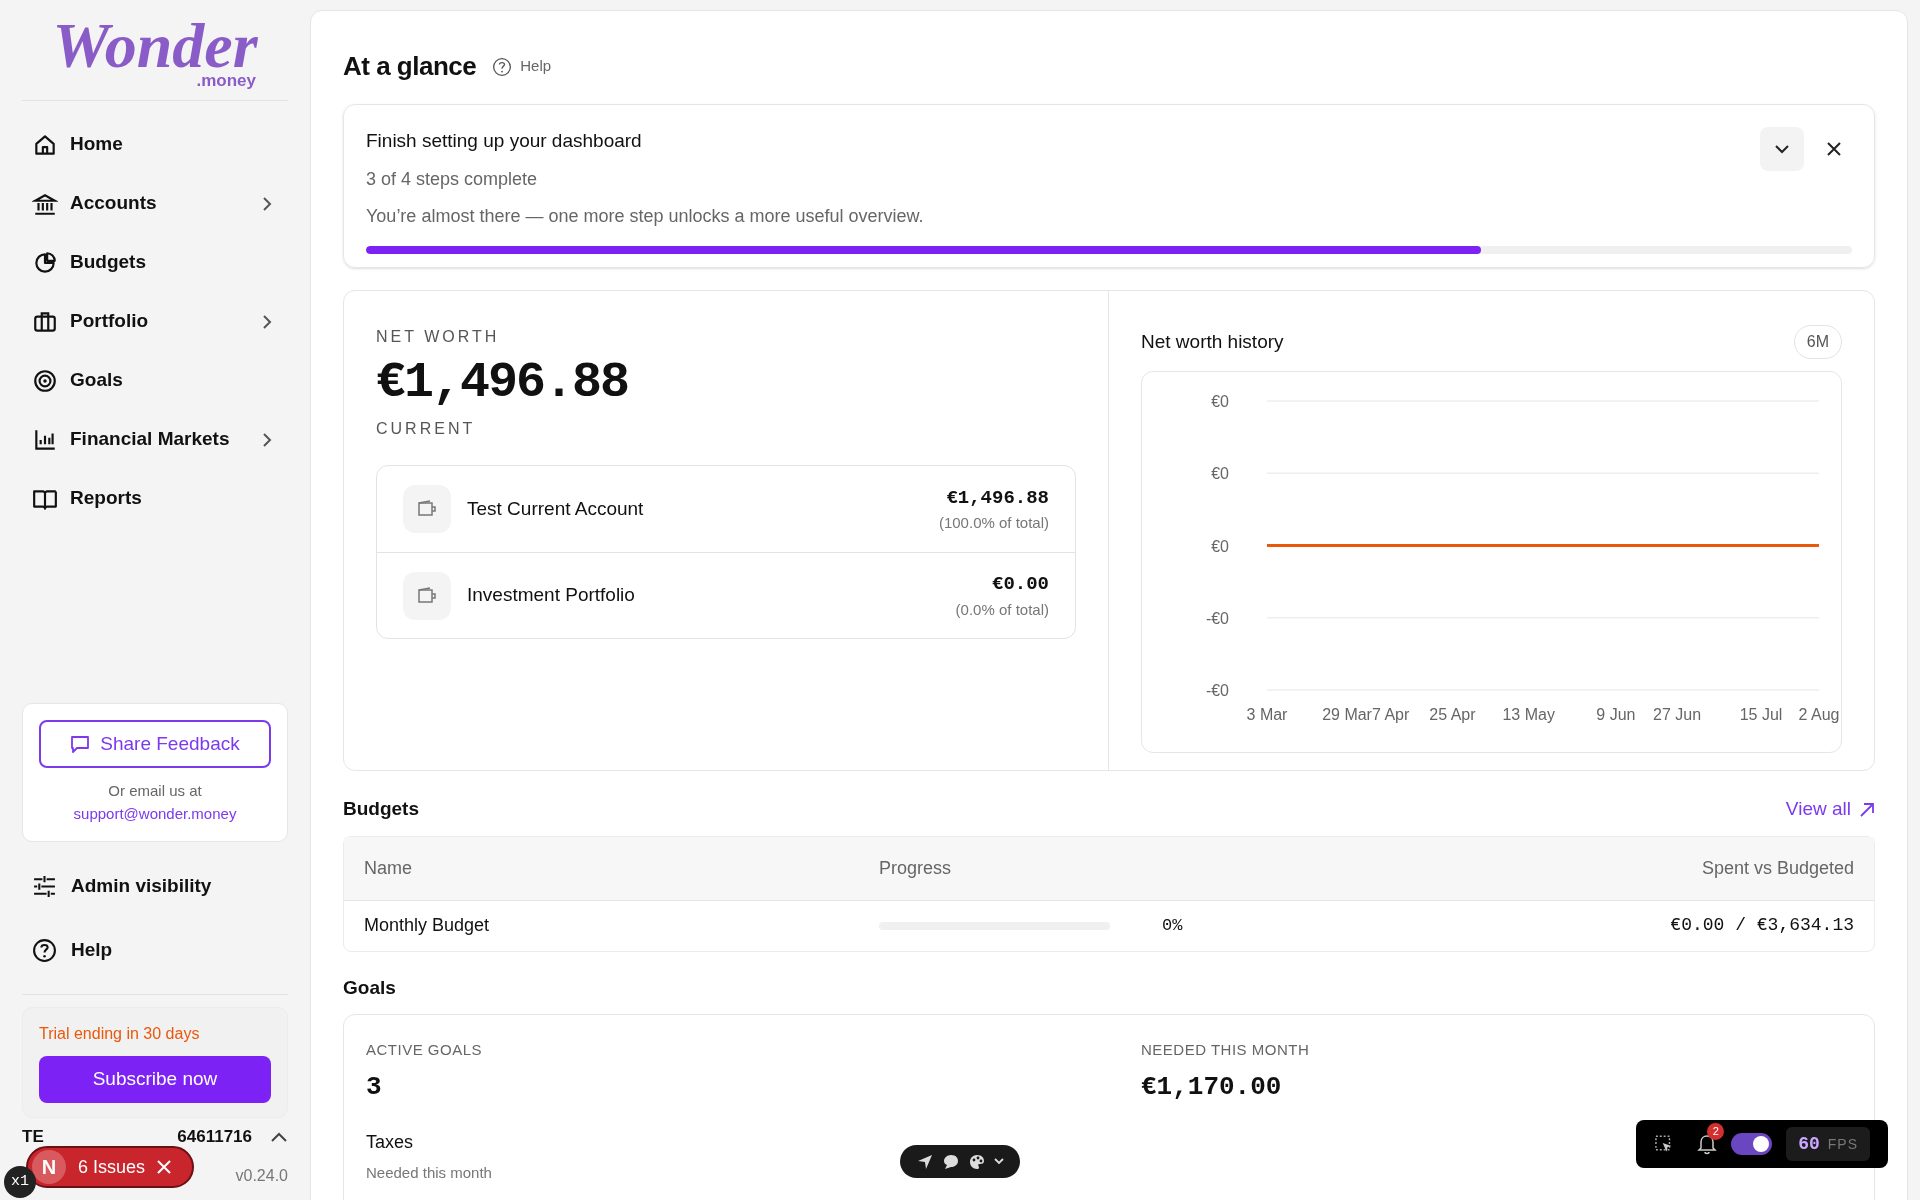 The width and height of the screenshot is (1920, 1200). I want to click on x-tick-label: 3 Mar, so click(1267, 714).